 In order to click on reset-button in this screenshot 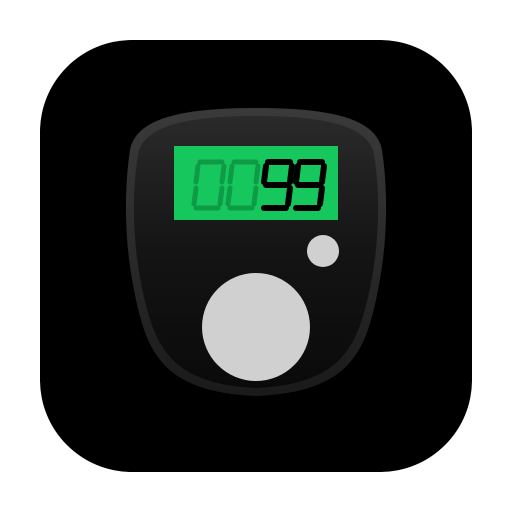, I will do `click(323, 251)`.